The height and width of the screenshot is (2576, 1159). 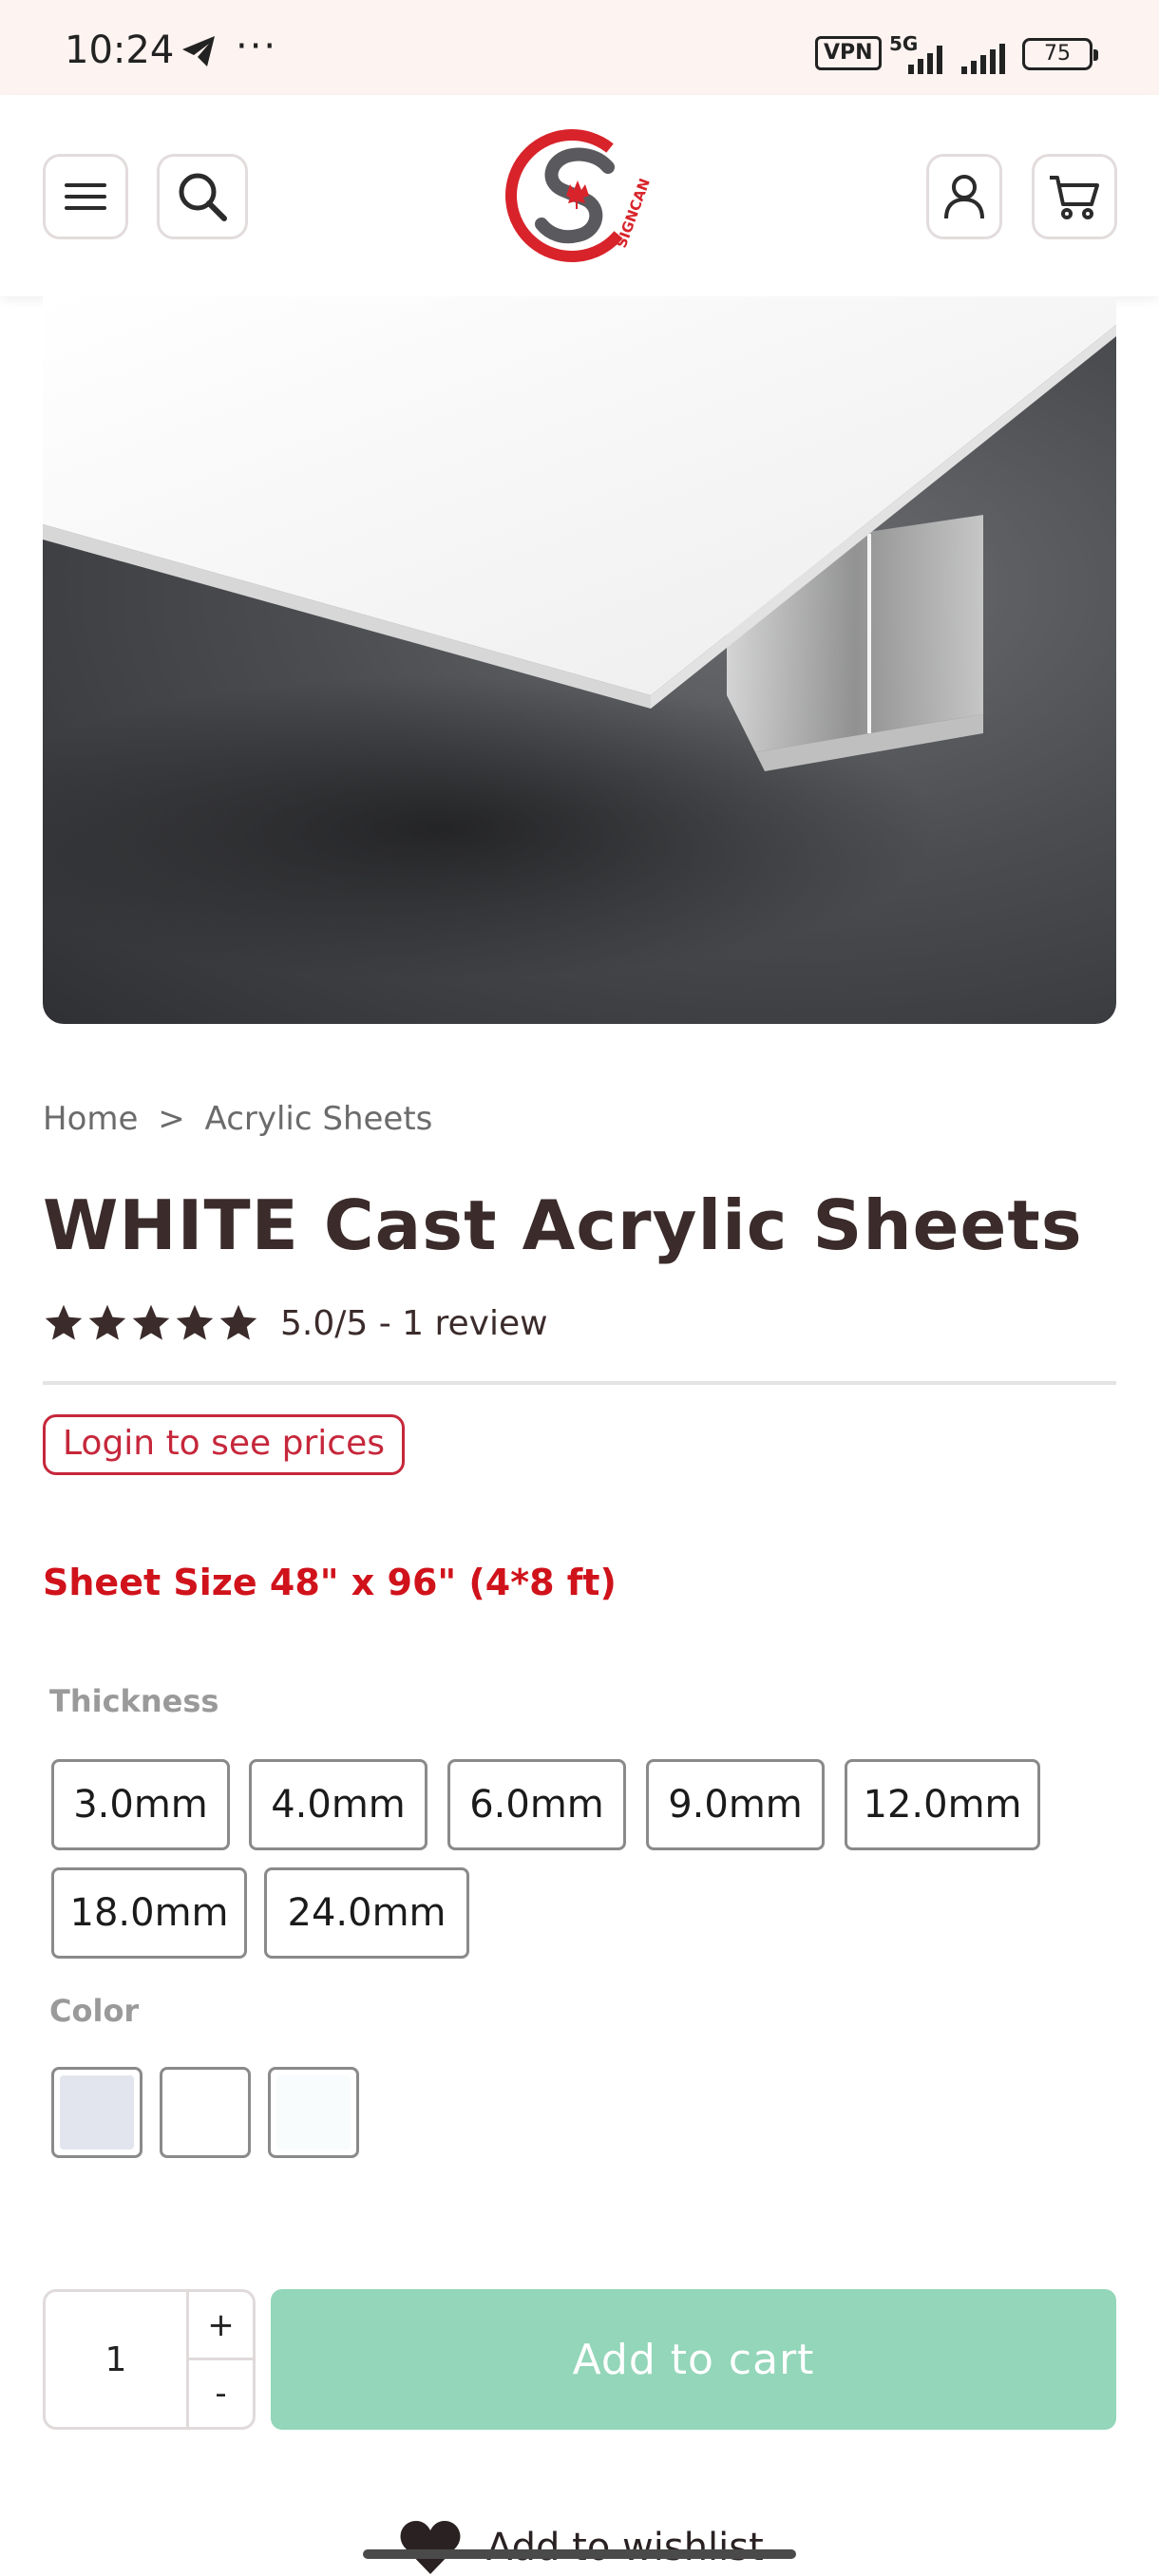 I want to click on rating-stars, so click(x=151, y=1323).